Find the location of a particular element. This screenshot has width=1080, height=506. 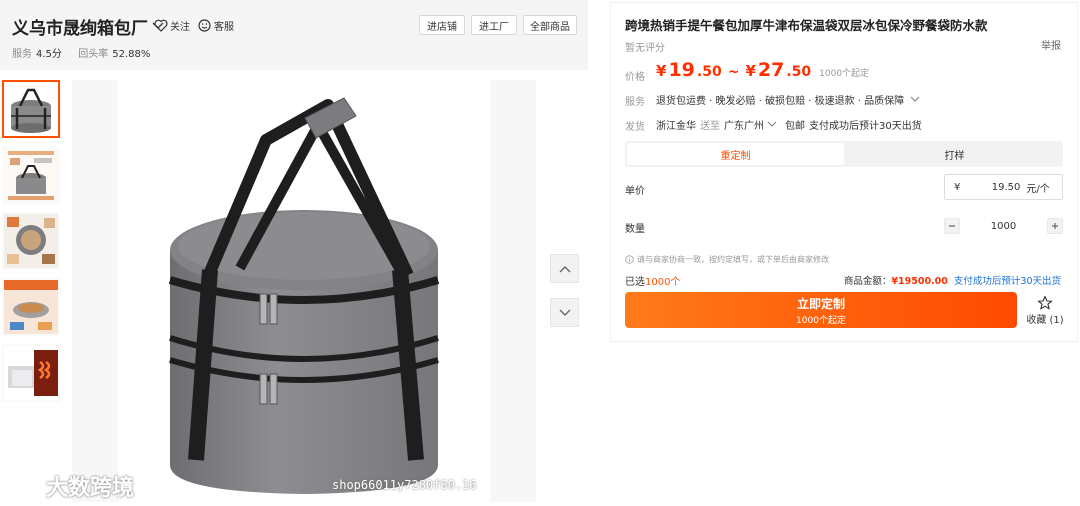

heart-plus-icon is located at coordinates (161, 25).